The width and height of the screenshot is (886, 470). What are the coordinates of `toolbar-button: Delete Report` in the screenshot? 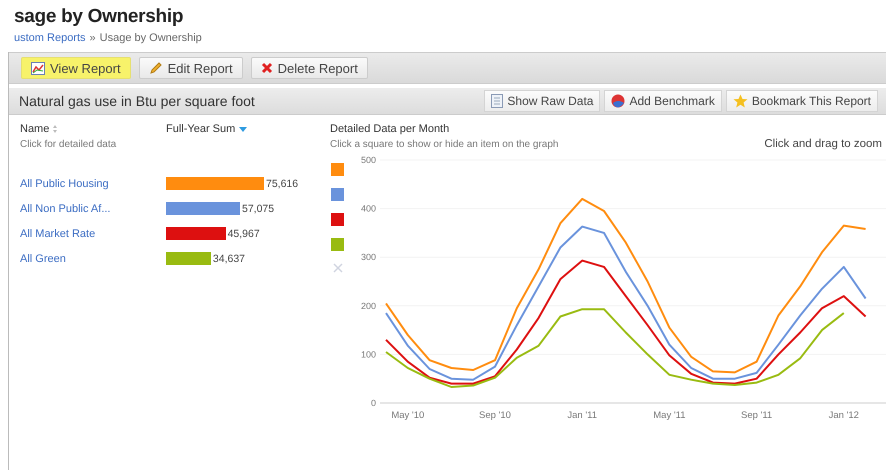 It's located at (309, 68).